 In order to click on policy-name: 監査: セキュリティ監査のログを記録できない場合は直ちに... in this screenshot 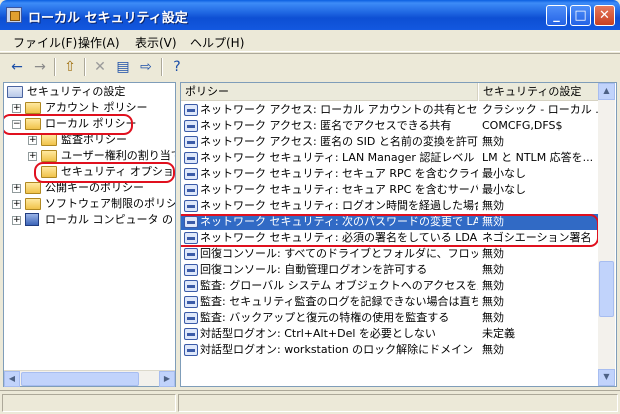, I will do `click(339, 301)`.